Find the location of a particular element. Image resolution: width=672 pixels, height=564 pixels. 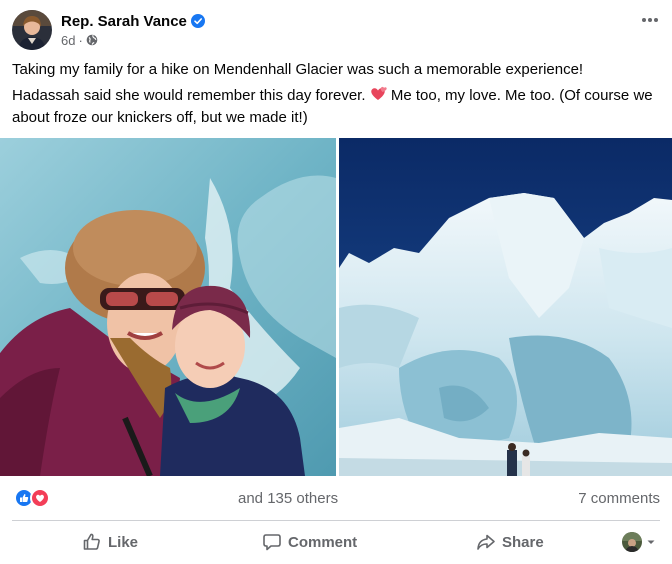

post-subline: 6d · is located at coordinates (133, 40).